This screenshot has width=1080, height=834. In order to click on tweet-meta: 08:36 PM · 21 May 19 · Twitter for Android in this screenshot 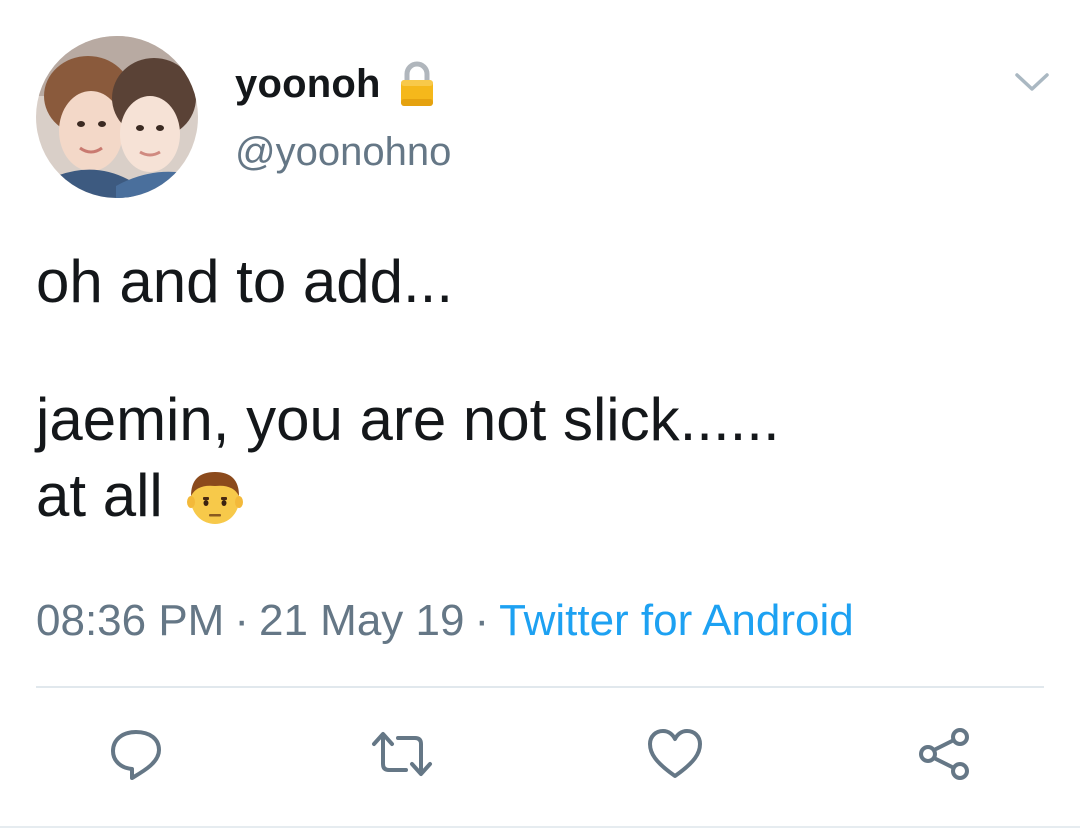, I will do `click(445, 621)`.